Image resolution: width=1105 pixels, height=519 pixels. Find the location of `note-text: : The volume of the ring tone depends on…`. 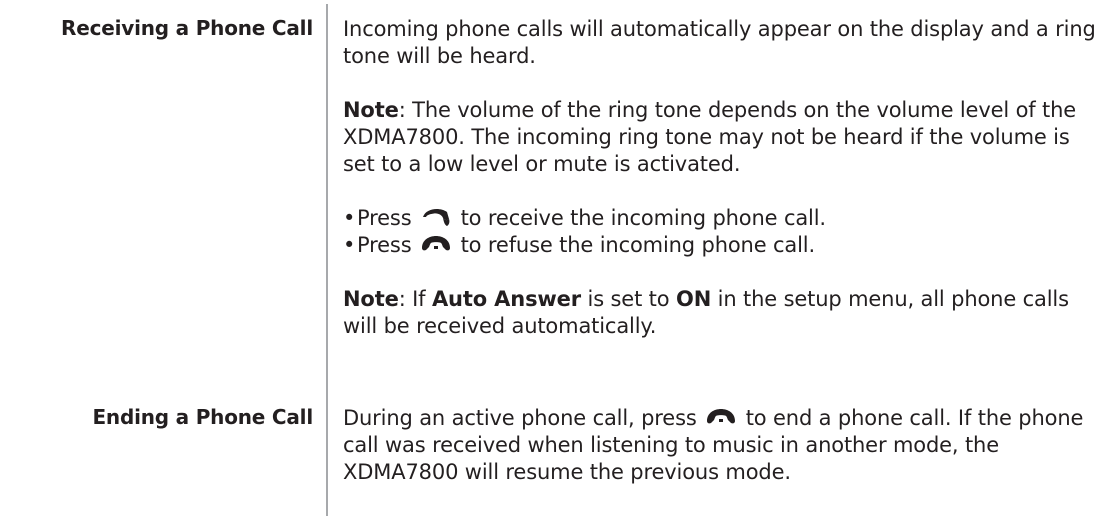

note-text: : The volume of the ring tone depends on… is located at coordinates (710, 137).